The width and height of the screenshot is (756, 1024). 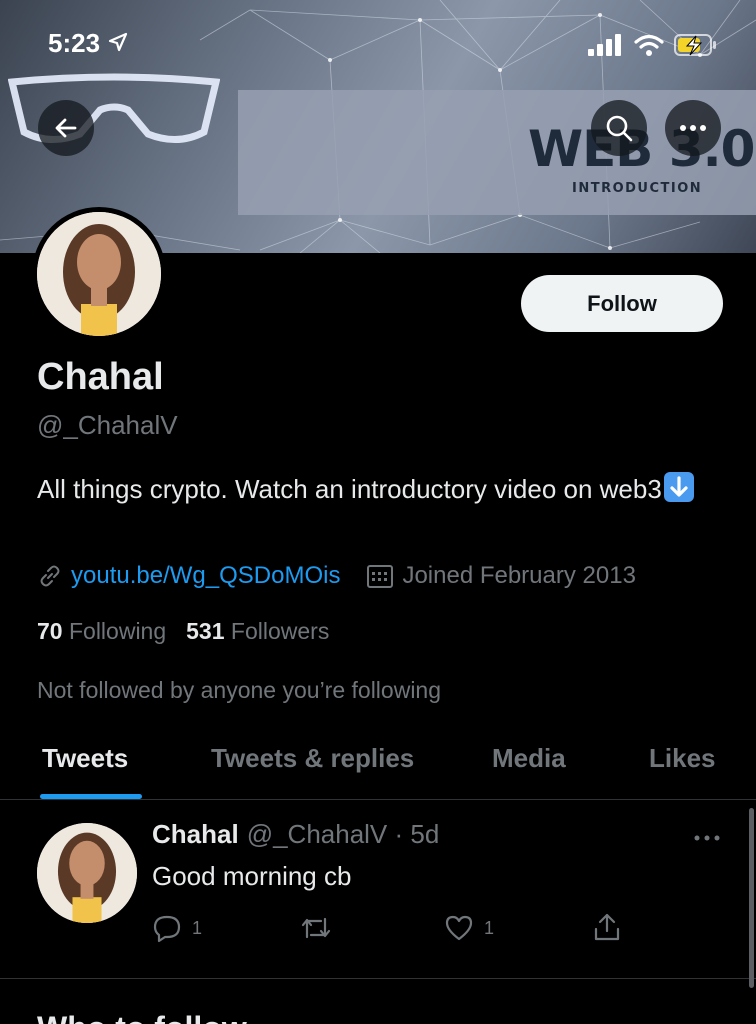 What do you see at coordinates (707, 834) in the screenshot?
I see `tweet-more-button` at bounding box center [707, 834].